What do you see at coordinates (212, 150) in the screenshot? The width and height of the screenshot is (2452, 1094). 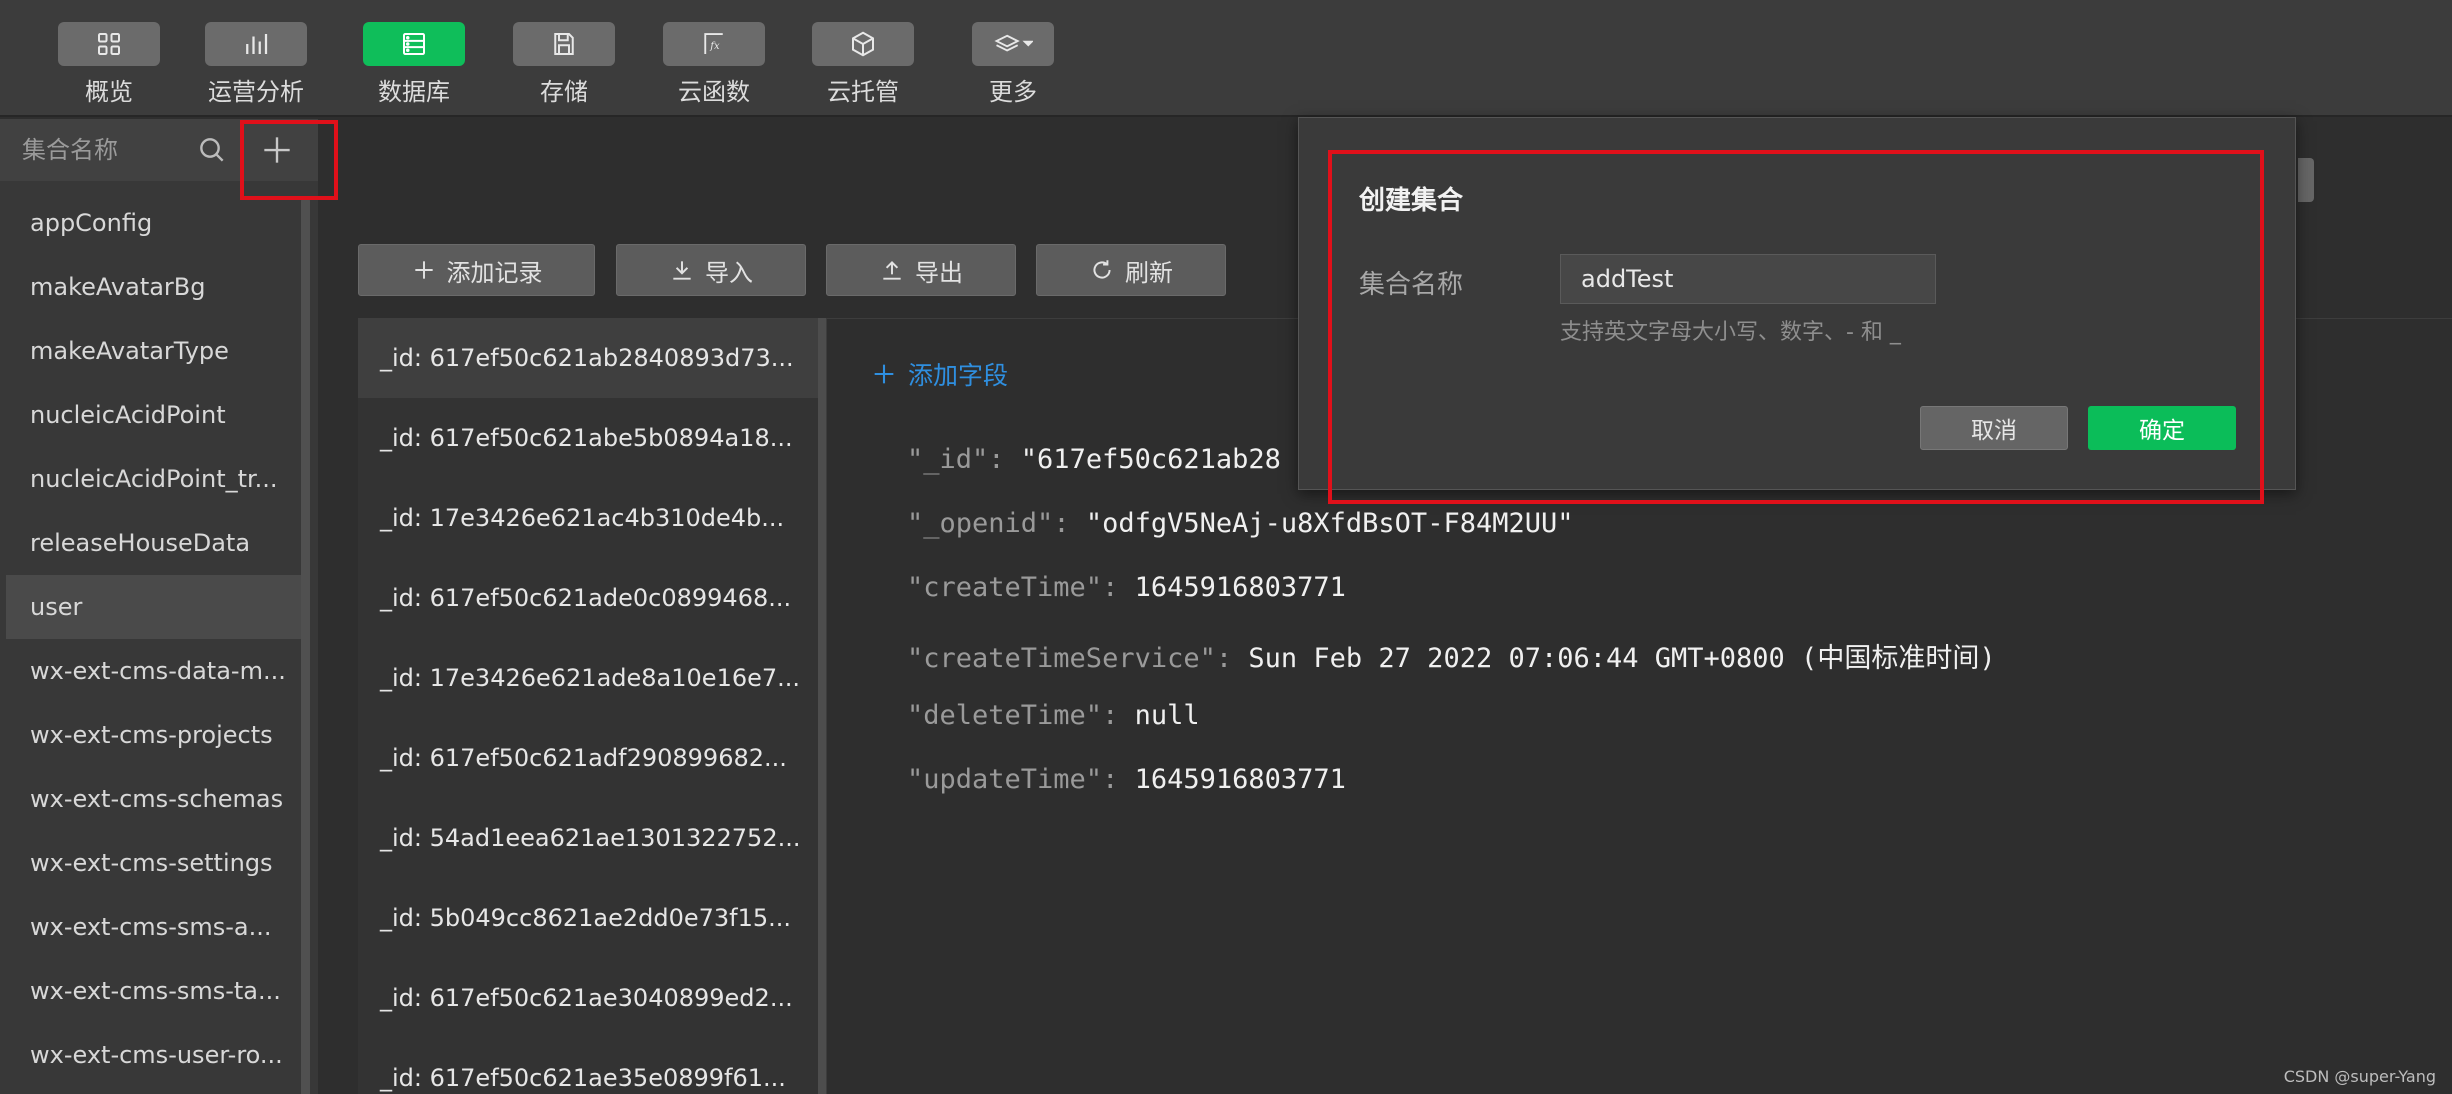 I see `search-icon` at bounding box center [212, 150].